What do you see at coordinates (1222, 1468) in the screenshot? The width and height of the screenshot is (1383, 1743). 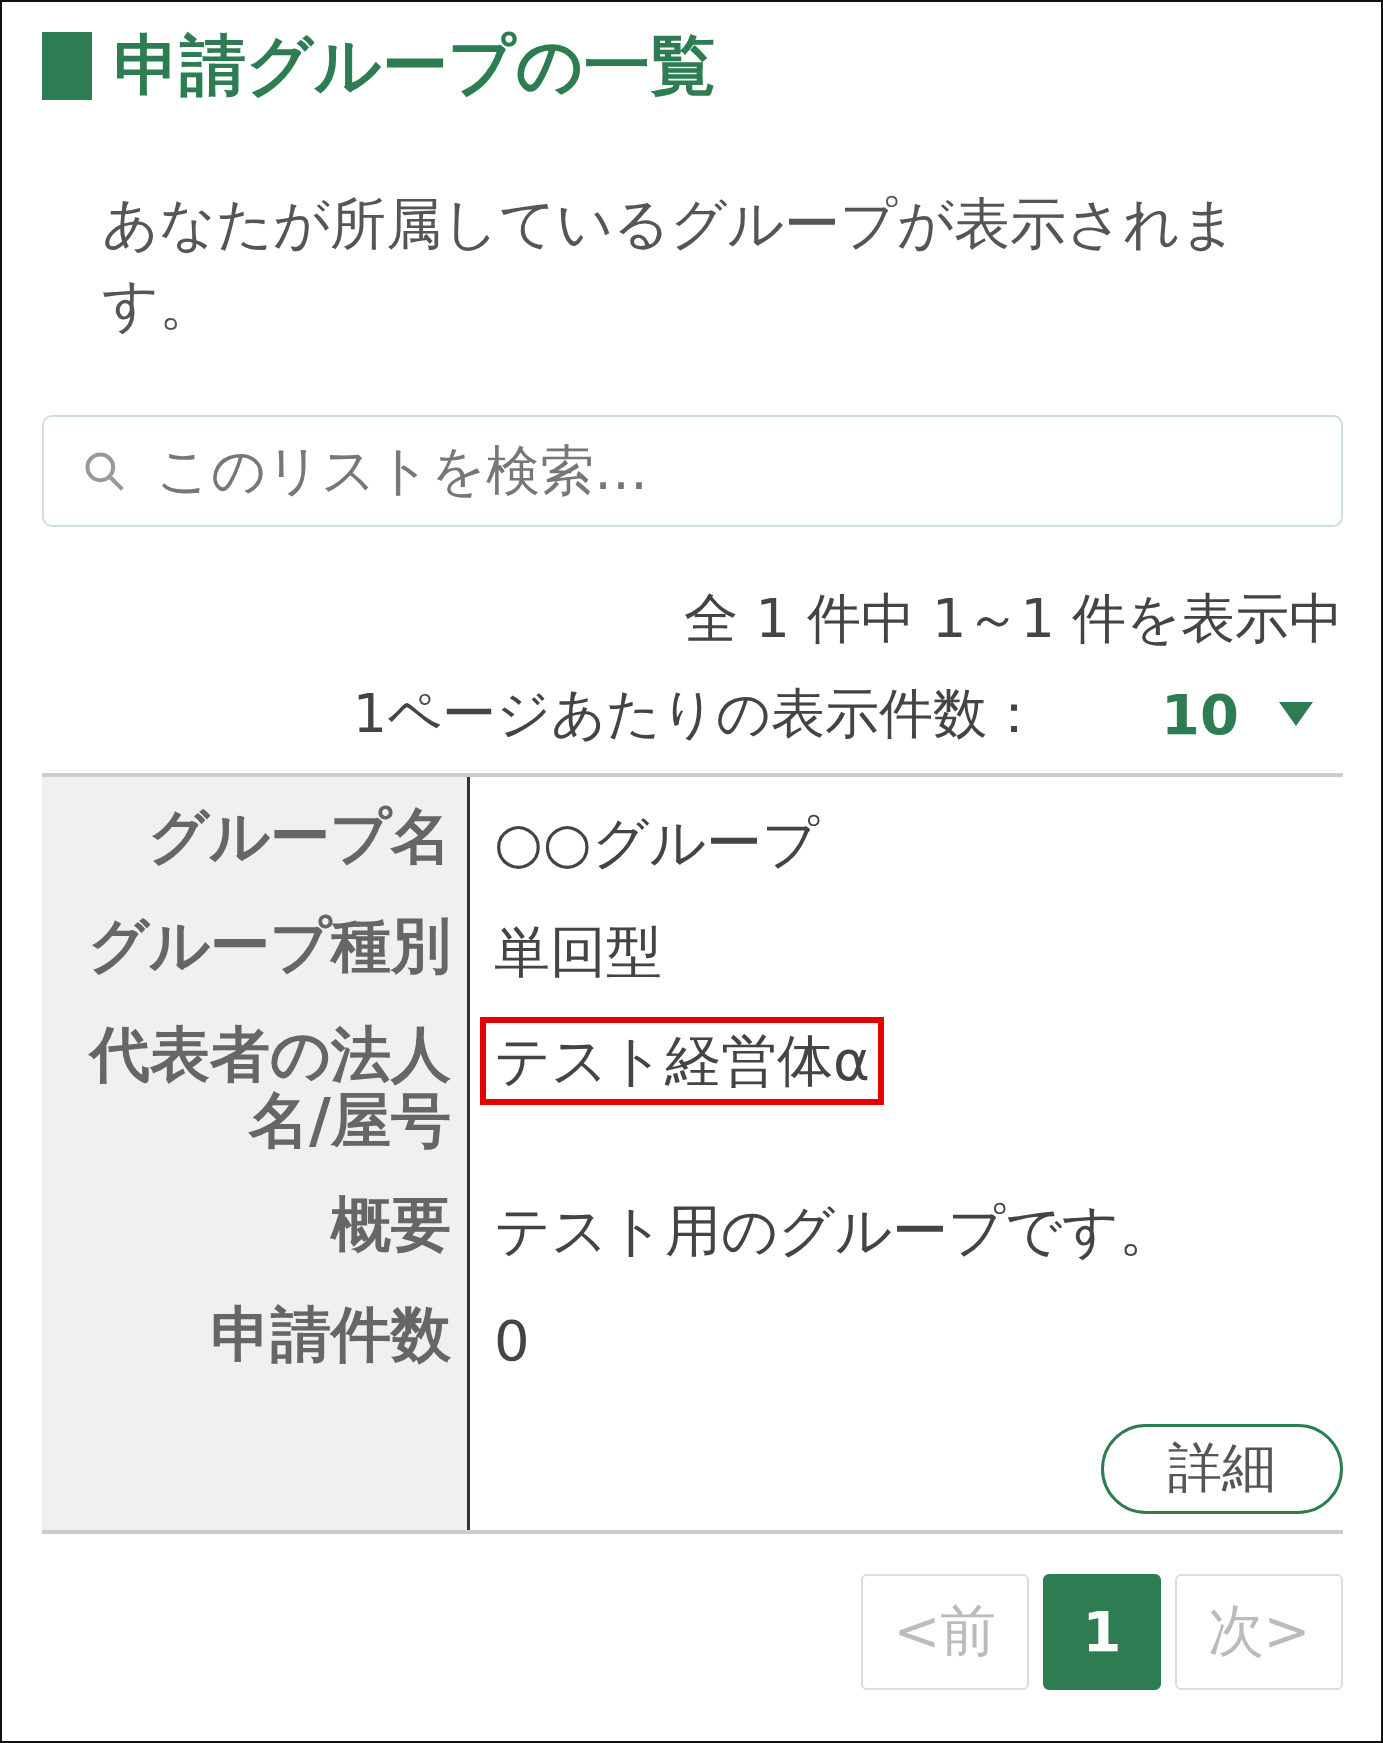 I see `detail-button: 詳細` at bounding box center [1222, 1468].